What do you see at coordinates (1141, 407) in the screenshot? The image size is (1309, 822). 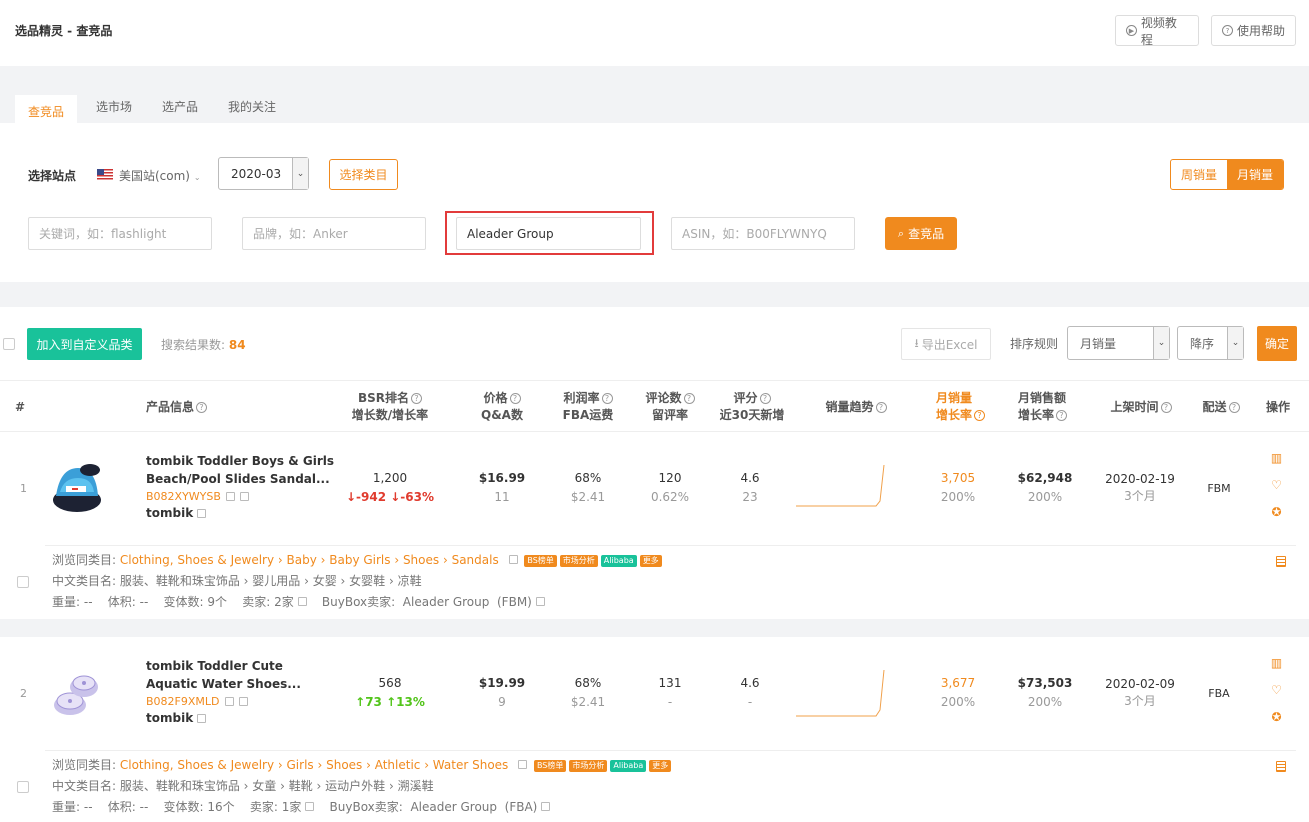 I see `col-listed: 上架时间?` at bounding box center [1141, 407].